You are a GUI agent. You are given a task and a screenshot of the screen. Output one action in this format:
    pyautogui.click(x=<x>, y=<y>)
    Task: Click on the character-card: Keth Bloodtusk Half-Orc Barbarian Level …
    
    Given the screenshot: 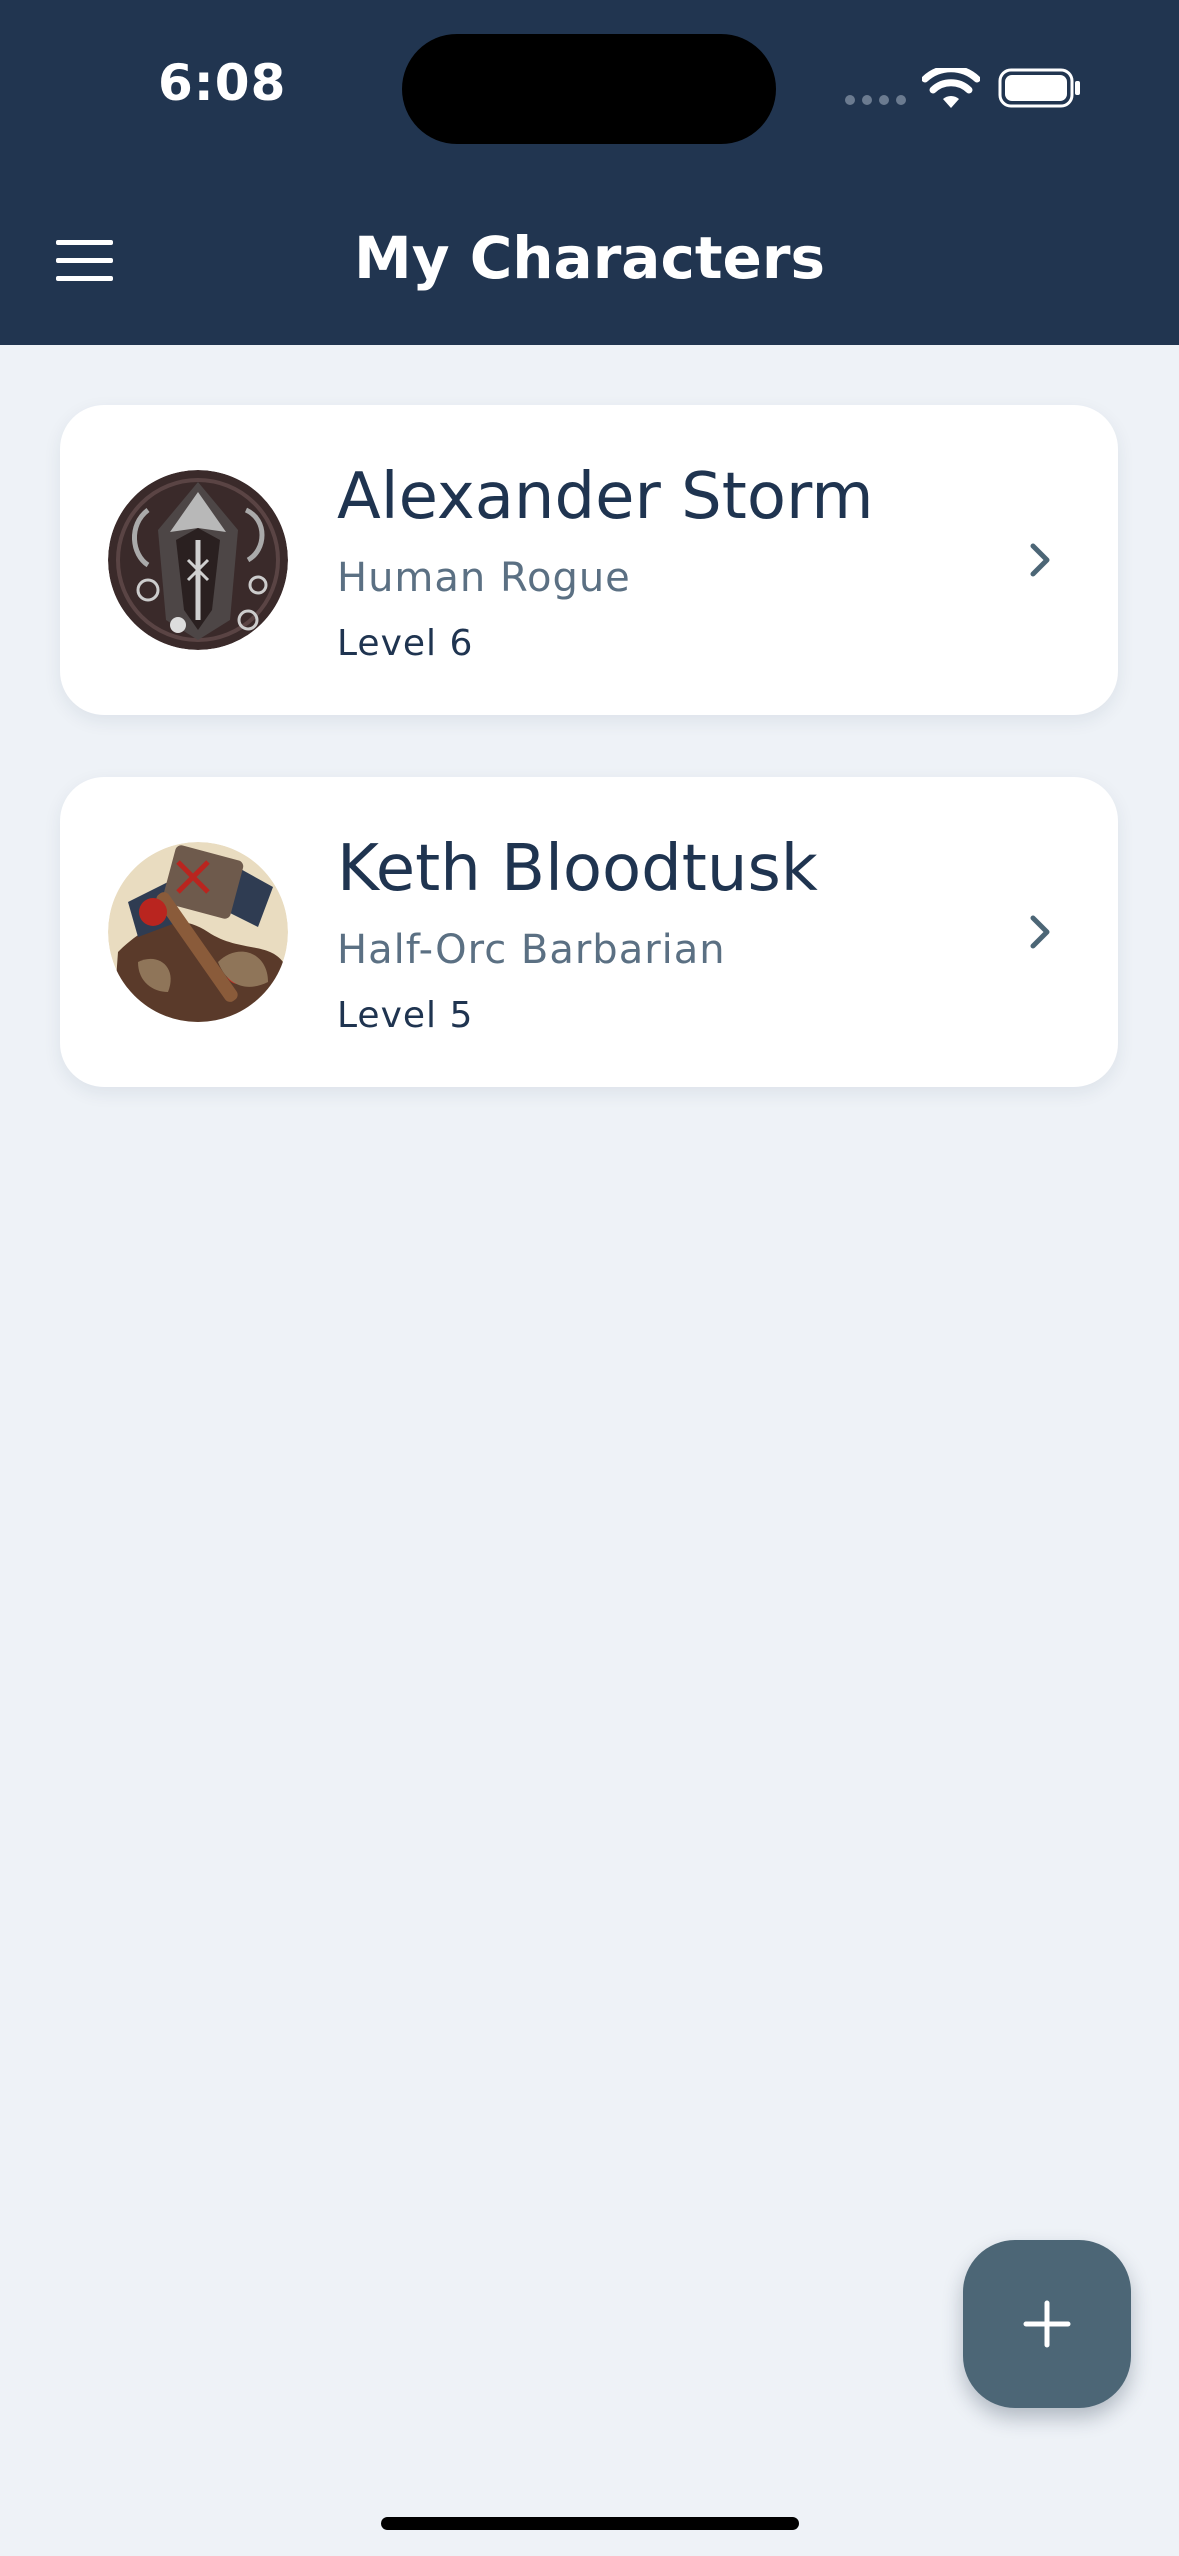 What is the action you would take?
    pyautogui.click(x=589, y=932)
    